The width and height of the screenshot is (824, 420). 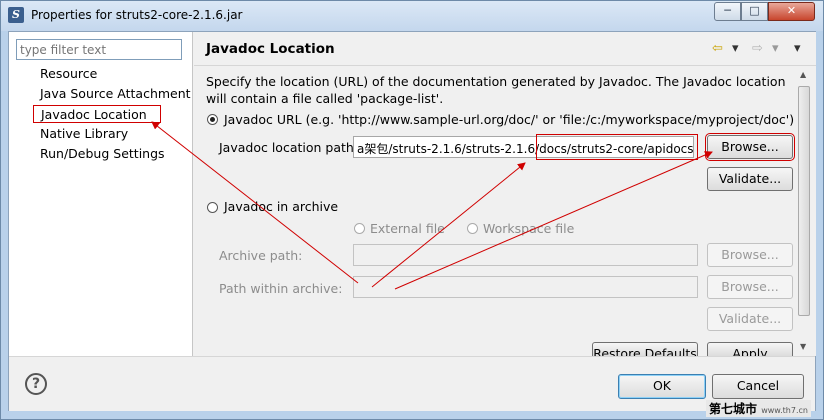 I want to click on sidebar-item-run-debug-settings: Run/Debug Settings, so click(x=102, y=154).